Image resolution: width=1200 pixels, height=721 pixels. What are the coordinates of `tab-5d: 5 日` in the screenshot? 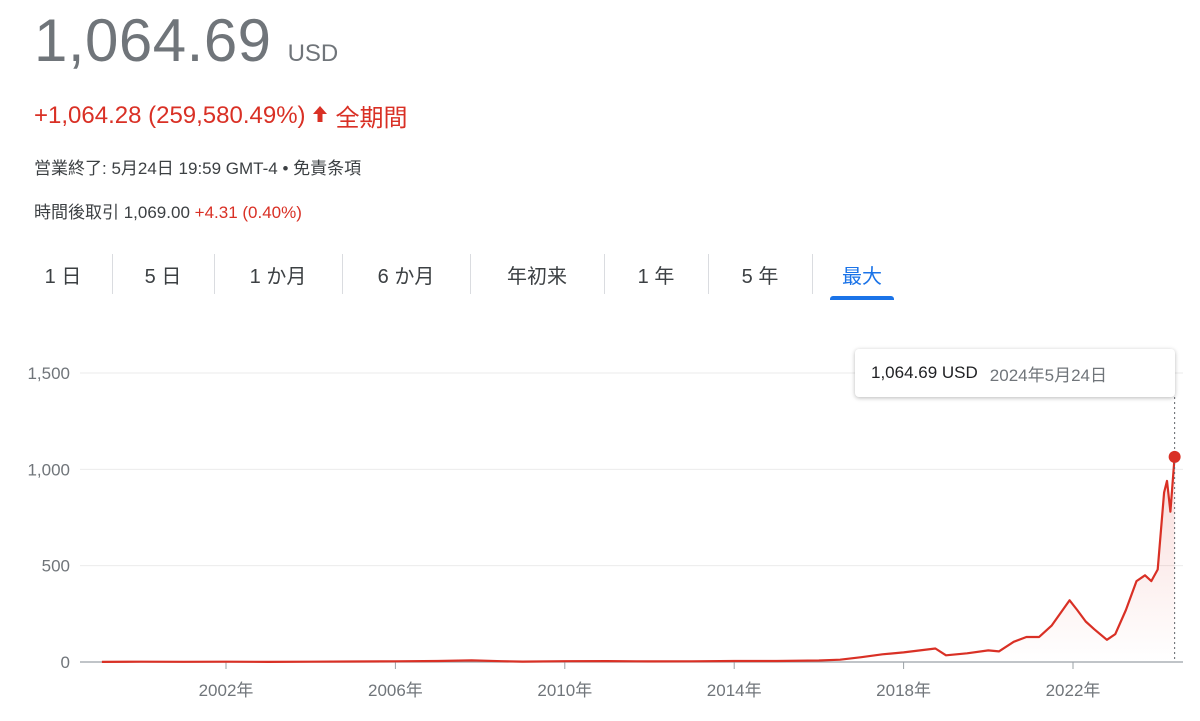 It's located at (163, 274).